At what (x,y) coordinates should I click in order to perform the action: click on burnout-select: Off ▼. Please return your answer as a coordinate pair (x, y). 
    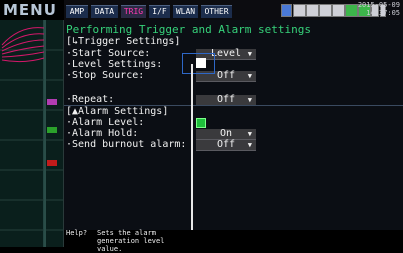
    Looking at the image, I should click on (226, 145).